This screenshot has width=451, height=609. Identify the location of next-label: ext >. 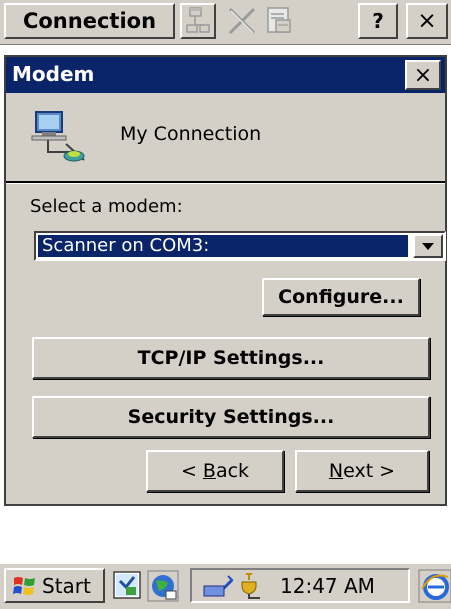
(369, 471).